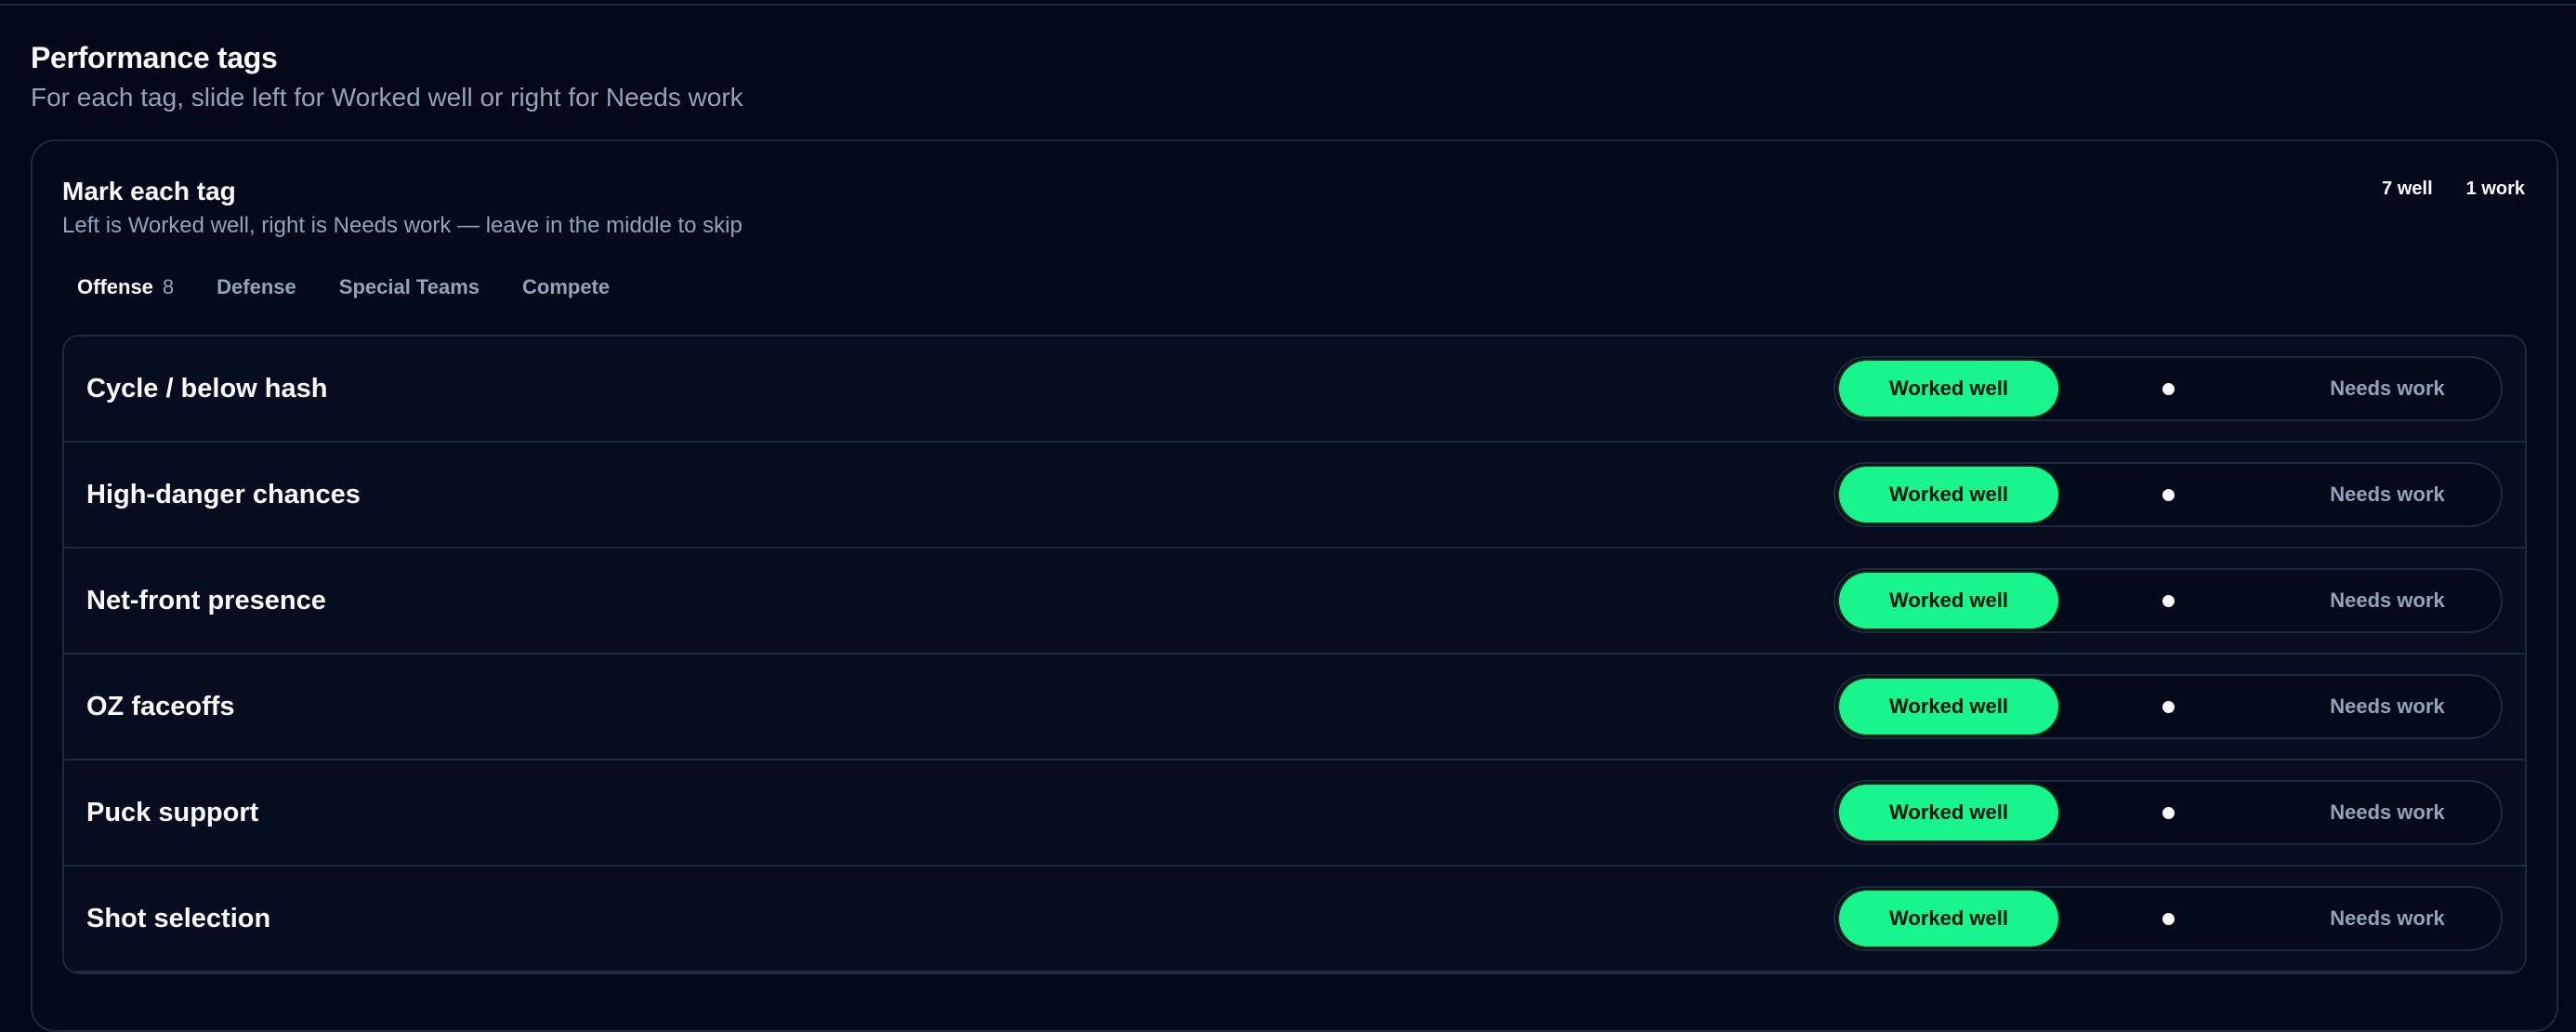 Image resolution: width=2576 pixels, height=1032 pixels. I want to click on tab-label: Compete, so click(566, 286).